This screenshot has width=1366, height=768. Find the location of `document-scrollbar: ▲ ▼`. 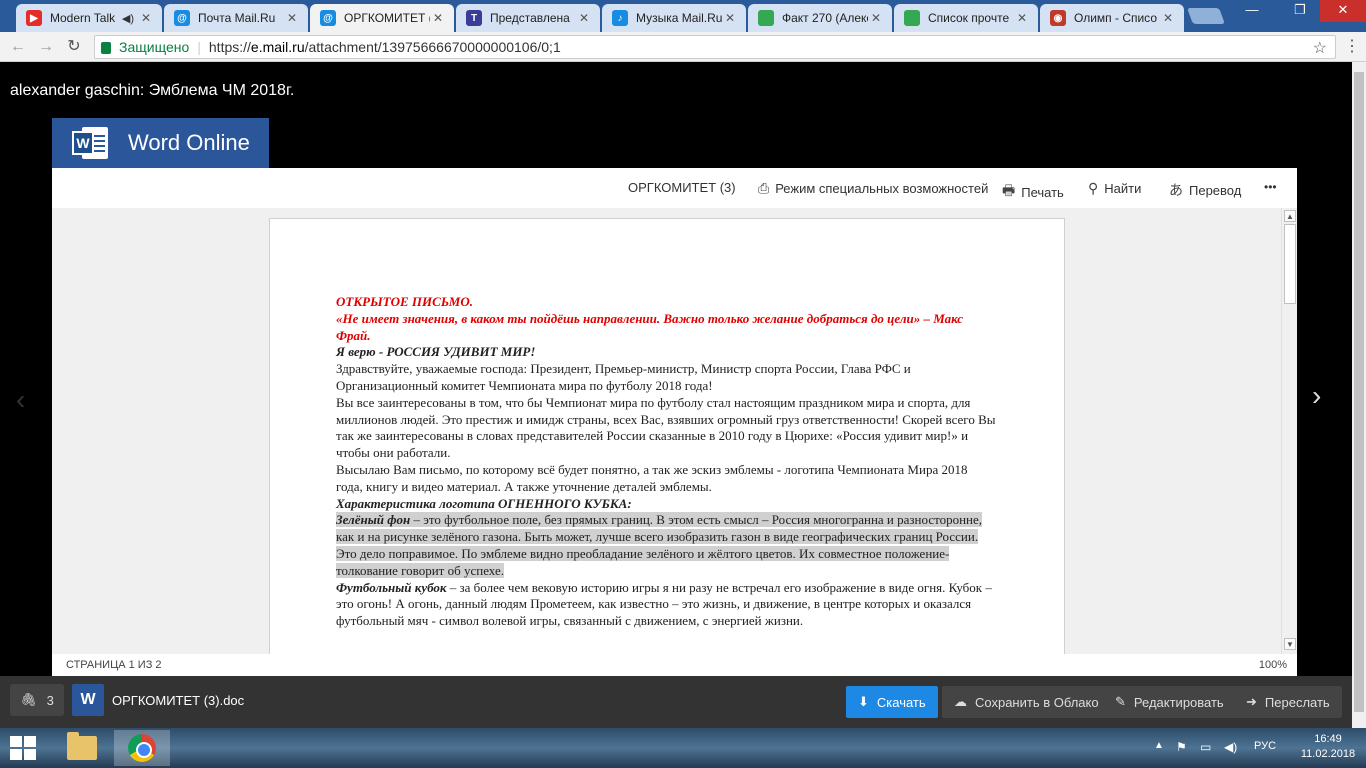

document-scrollbar: ▲ ▼ is located at coordinates (1289, 431).